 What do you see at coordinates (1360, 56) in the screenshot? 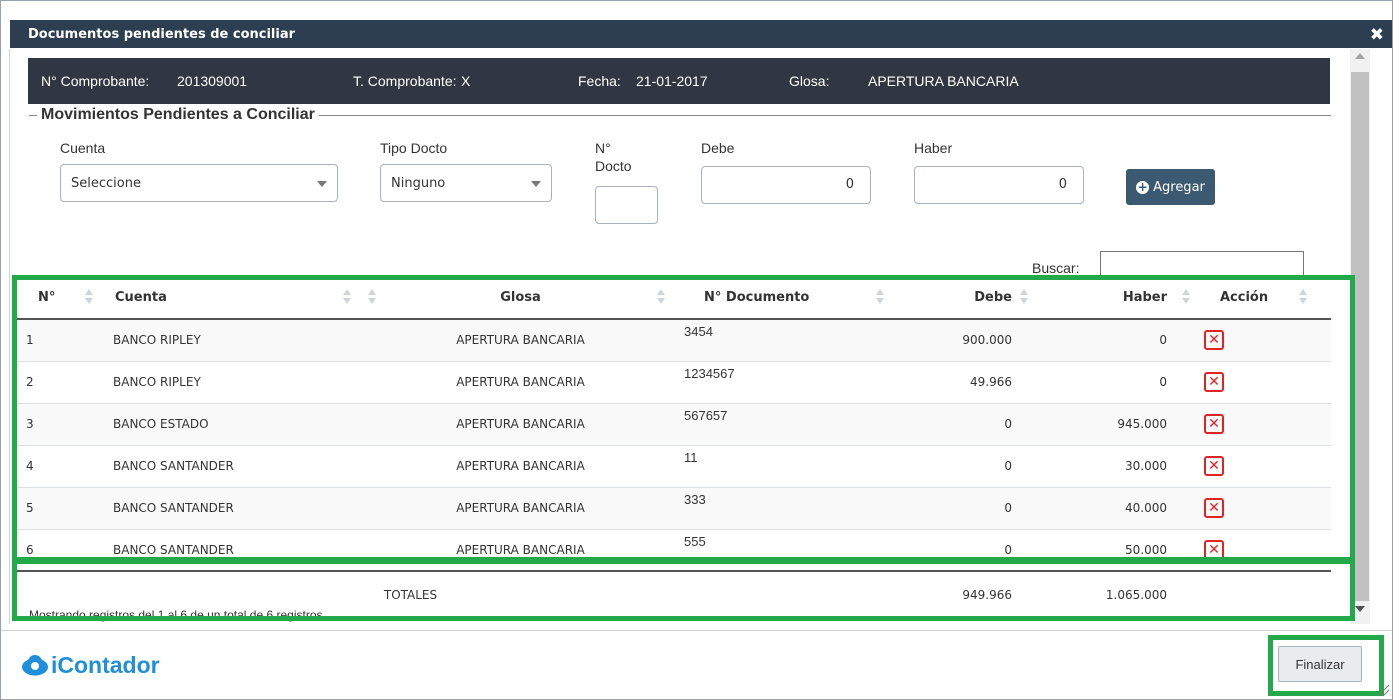
I see `scroll-up-arrow-icon` at bounding box center [1360, 56].